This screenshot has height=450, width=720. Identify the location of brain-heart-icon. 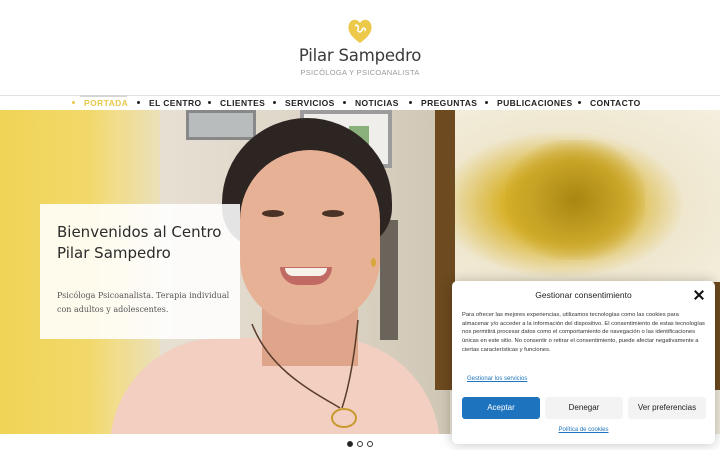
(360, 31).